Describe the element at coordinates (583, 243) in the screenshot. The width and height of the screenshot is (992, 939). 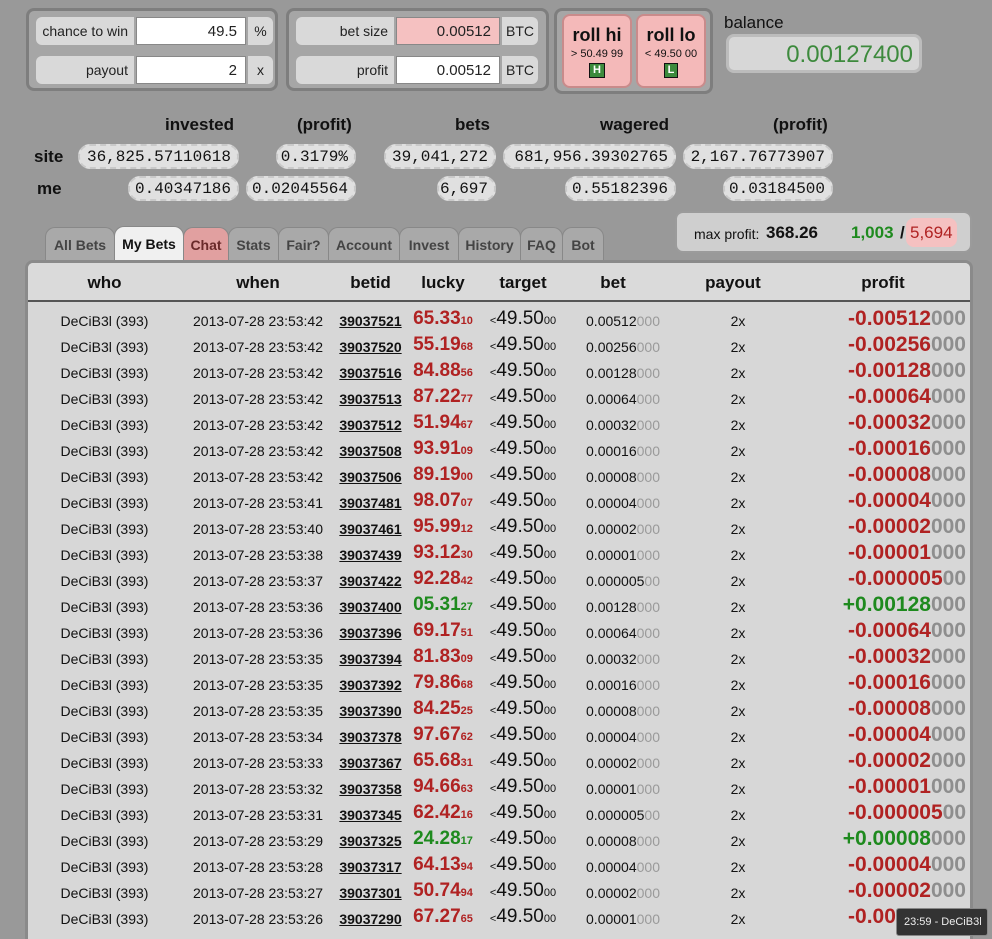
I see `tab-bot: Bot` at that location.